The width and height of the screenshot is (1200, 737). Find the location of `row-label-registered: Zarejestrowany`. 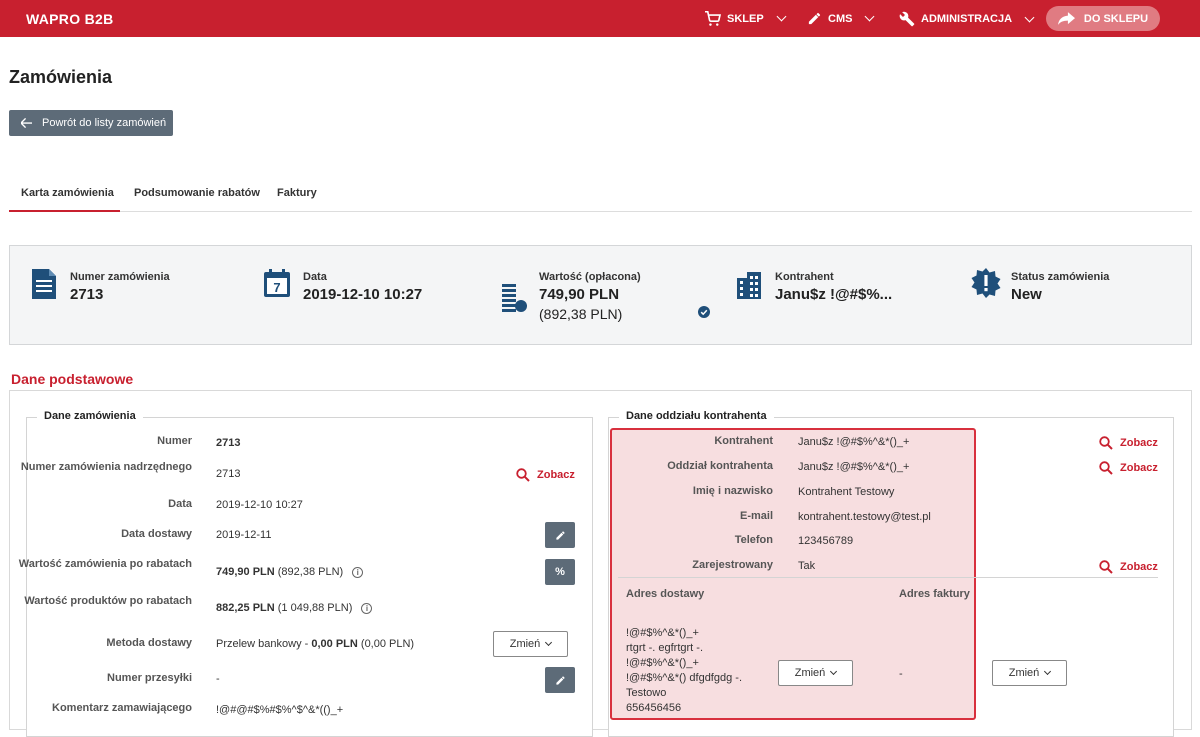

row-label-registered: Zarejestrowany is located at coordinates (732, 565).